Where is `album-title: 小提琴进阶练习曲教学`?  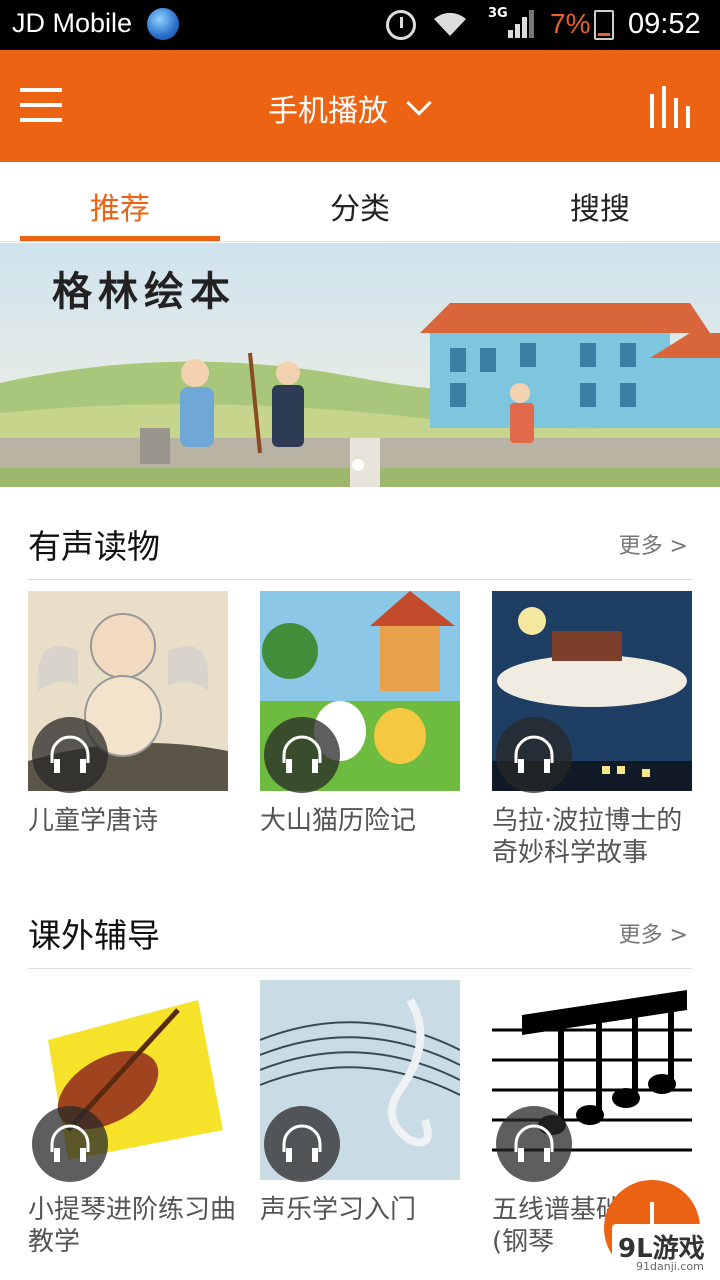 album-title: 小提琴进阶练习曲教学 is located at coordinates (132, 1226).